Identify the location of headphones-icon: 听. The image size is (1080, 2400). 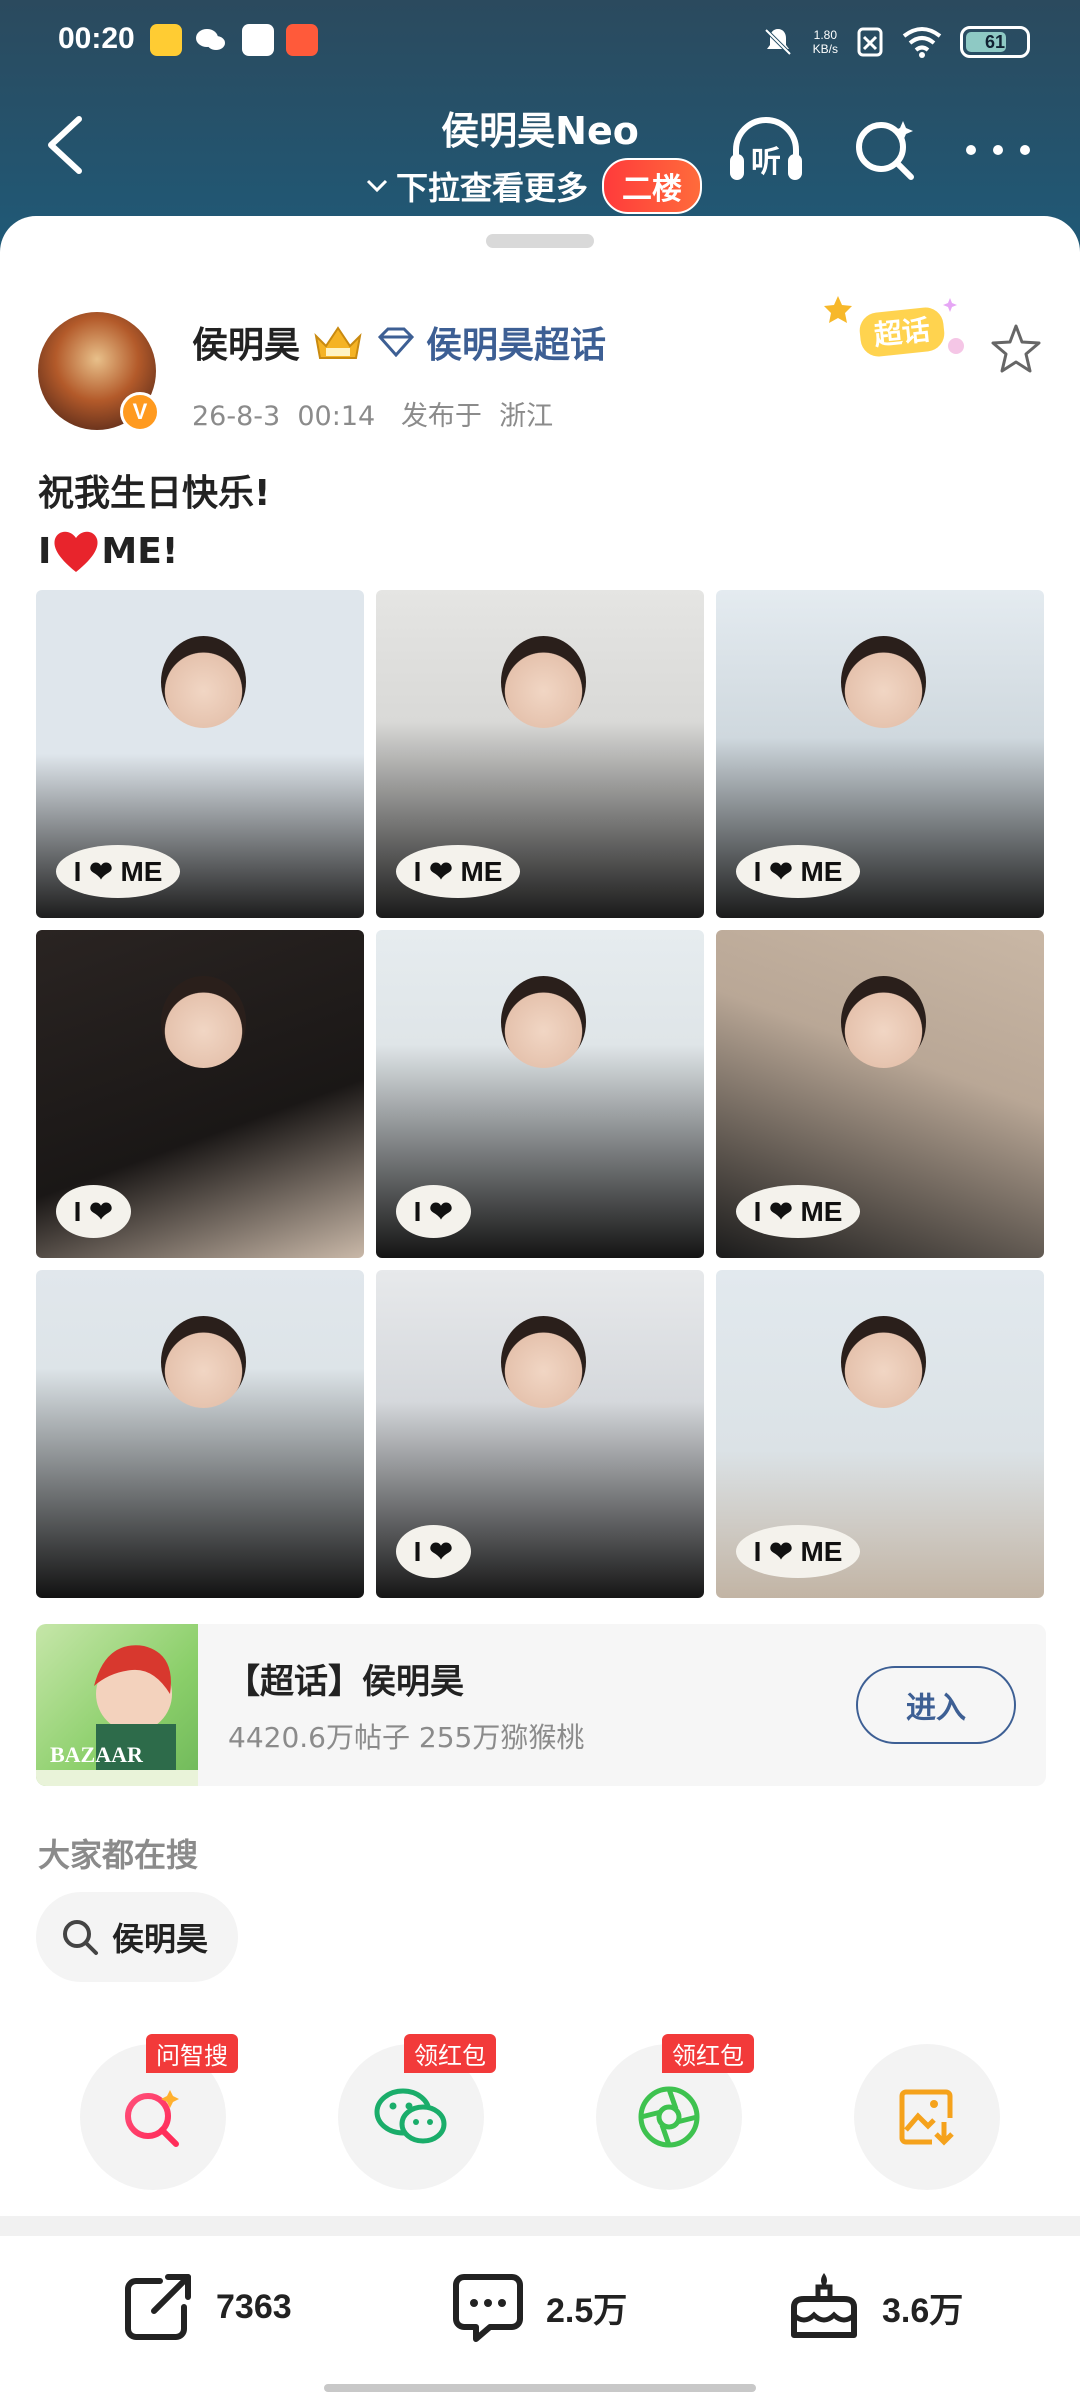
(766, 148).